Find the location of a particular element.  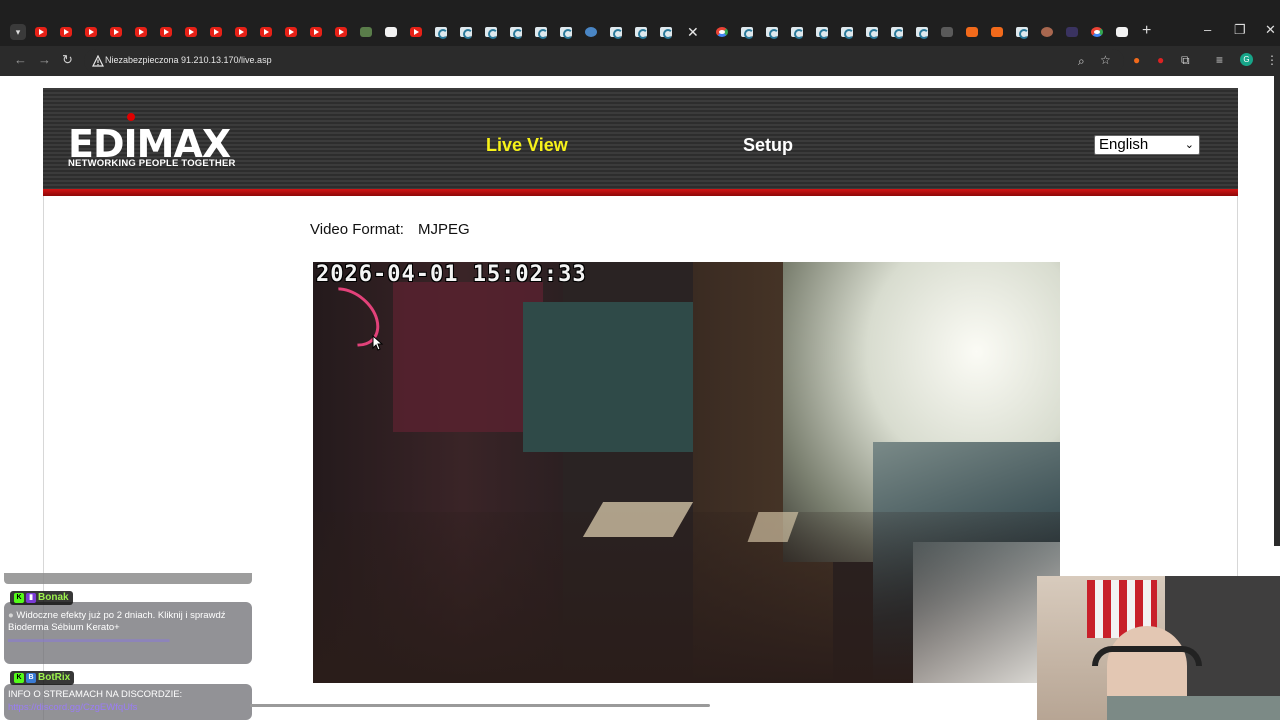

restore-icon: ❐ is located at coordinates (1240, 30).